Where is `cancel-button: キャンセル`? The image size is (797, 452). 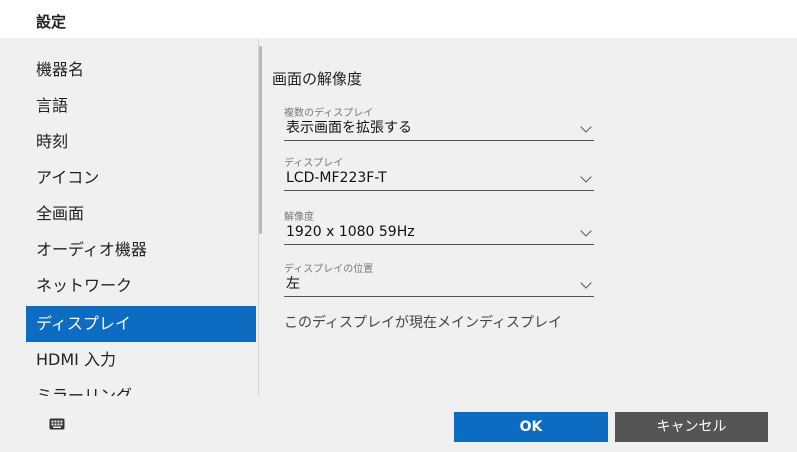 cancel-button: キャンセル is located at coordinates (691, 427).